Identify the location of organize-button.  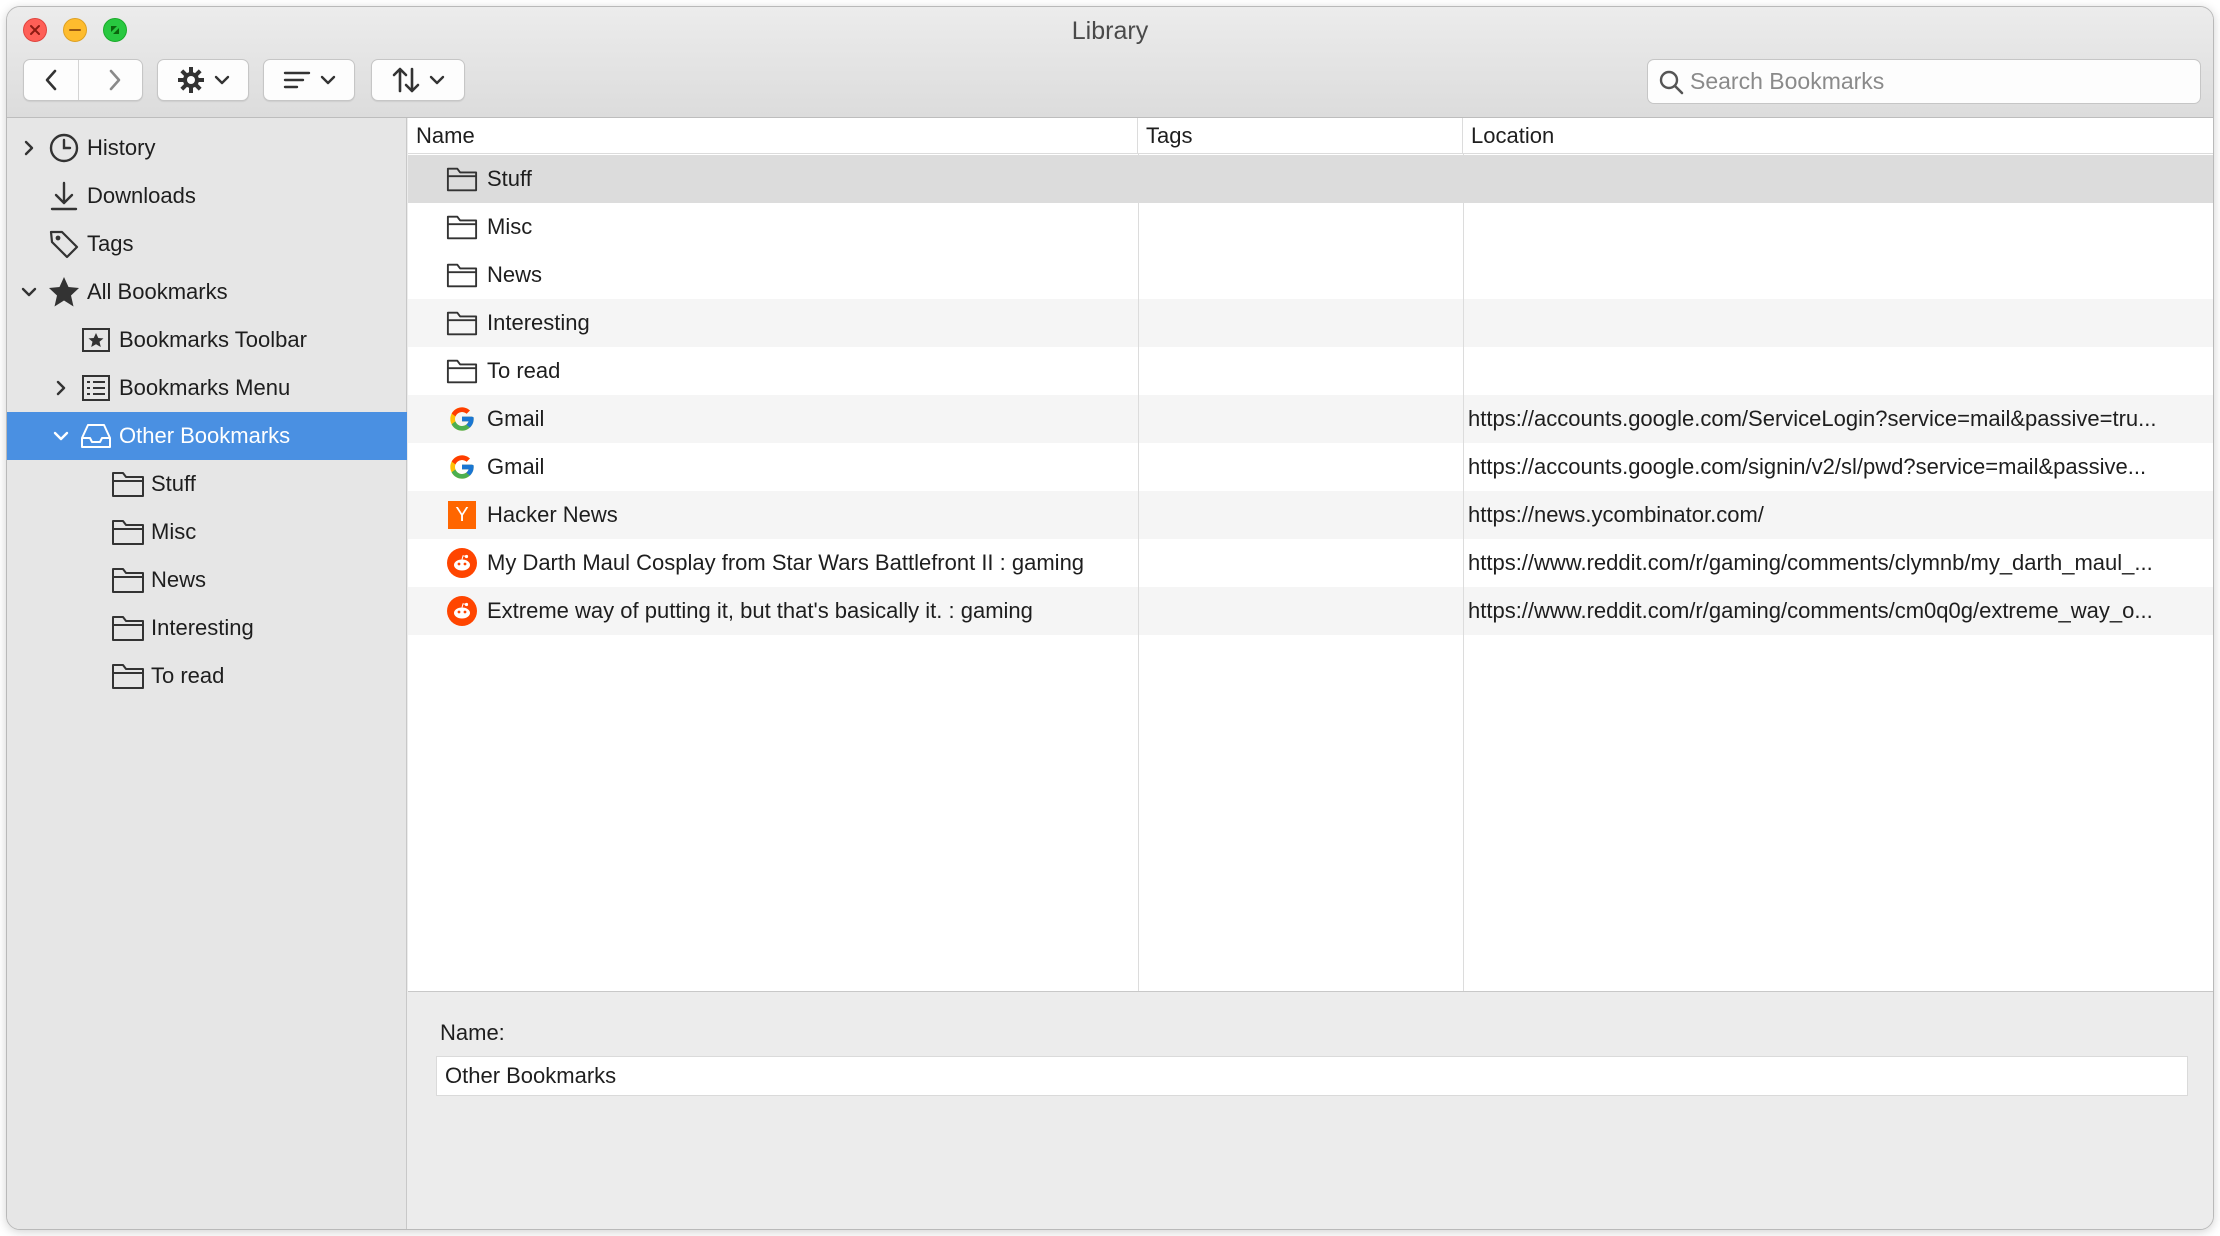
(203, 80).